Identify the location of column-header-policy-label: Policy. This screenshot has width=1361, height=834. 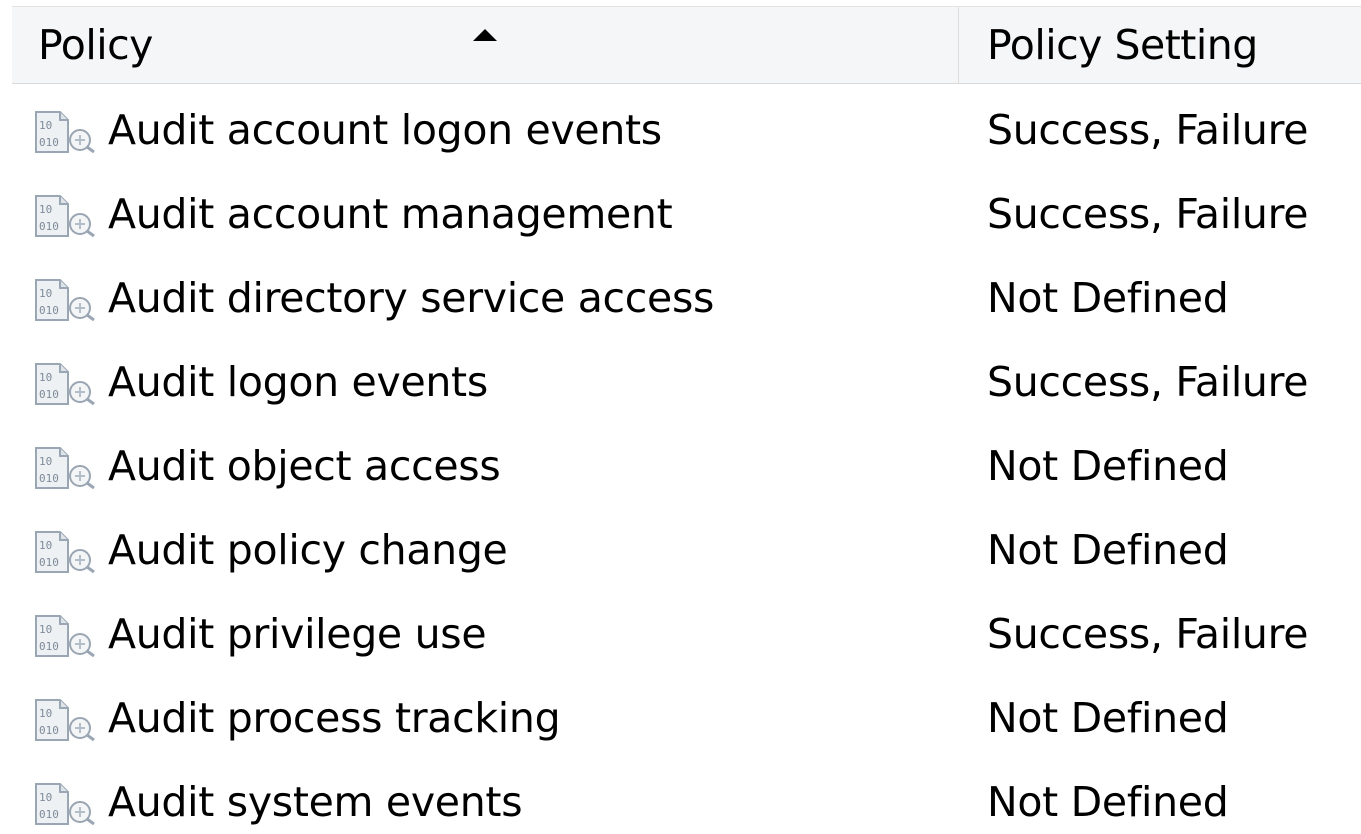
(95, 45).